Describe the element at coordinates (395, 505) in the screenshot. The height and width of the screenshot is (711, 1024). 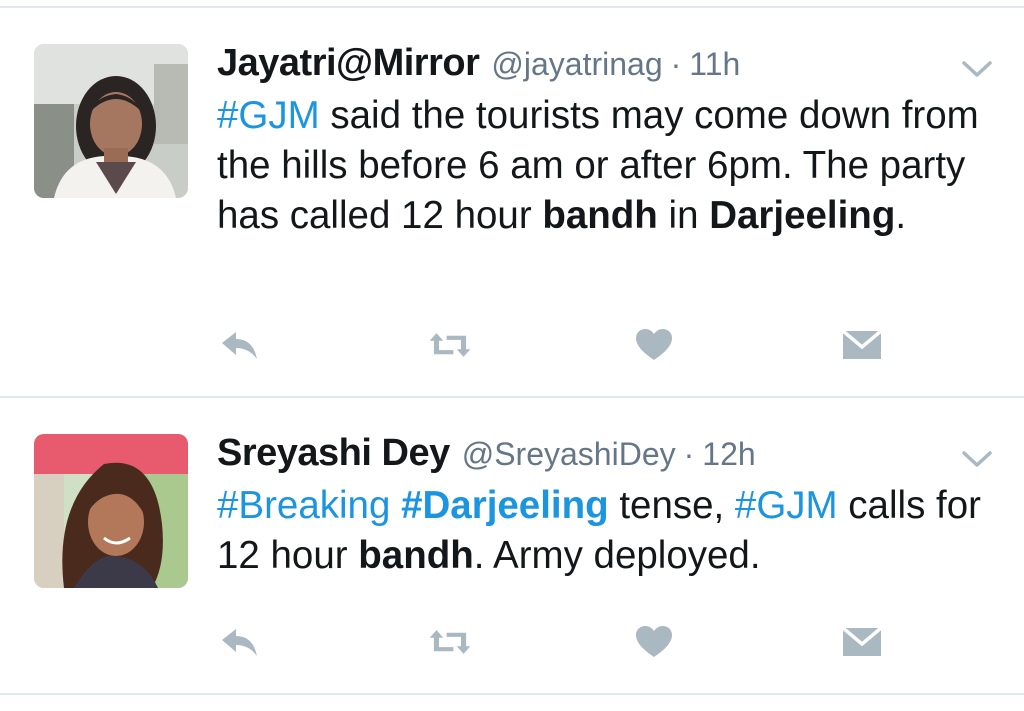
I see `tweet-text-segment` at that location.